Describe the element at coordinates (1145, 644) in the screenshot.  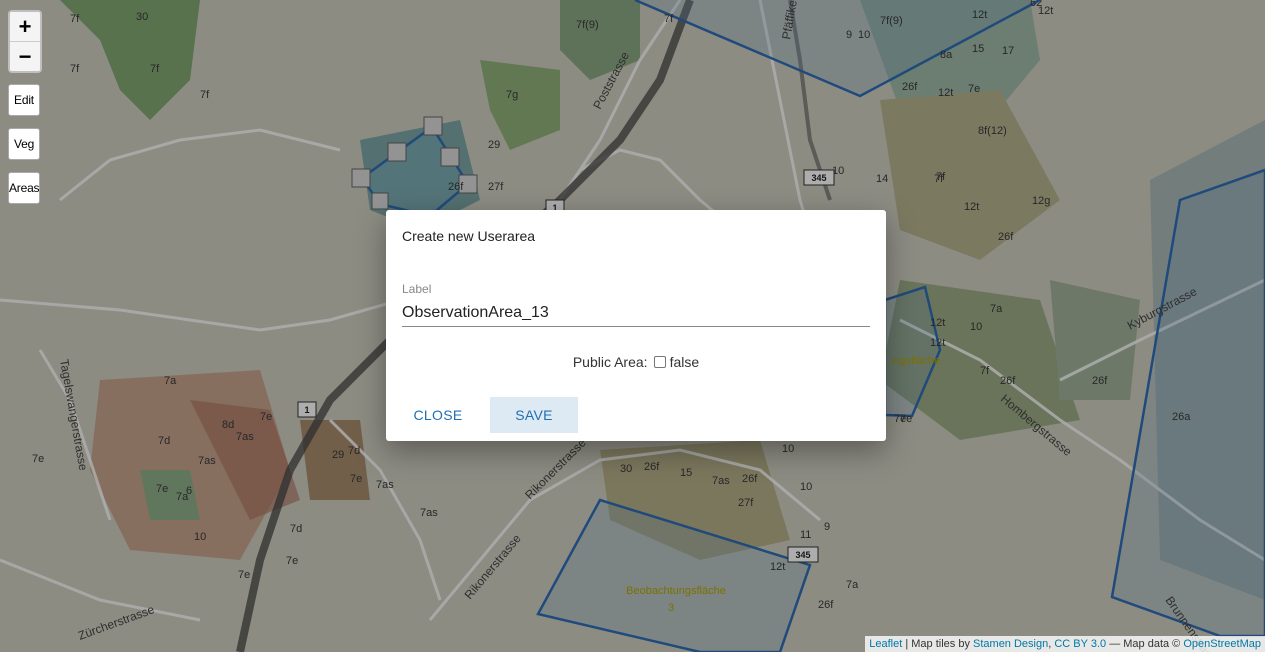
I see `attribution-text-3: — Map data ©` at that location.